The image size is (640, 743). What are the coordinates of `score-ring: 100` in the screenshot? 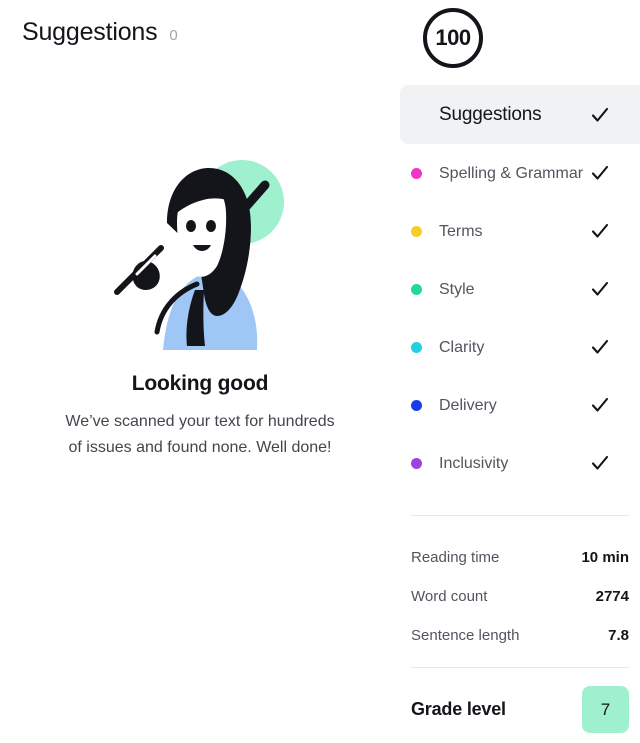 It's located at (453, 38).